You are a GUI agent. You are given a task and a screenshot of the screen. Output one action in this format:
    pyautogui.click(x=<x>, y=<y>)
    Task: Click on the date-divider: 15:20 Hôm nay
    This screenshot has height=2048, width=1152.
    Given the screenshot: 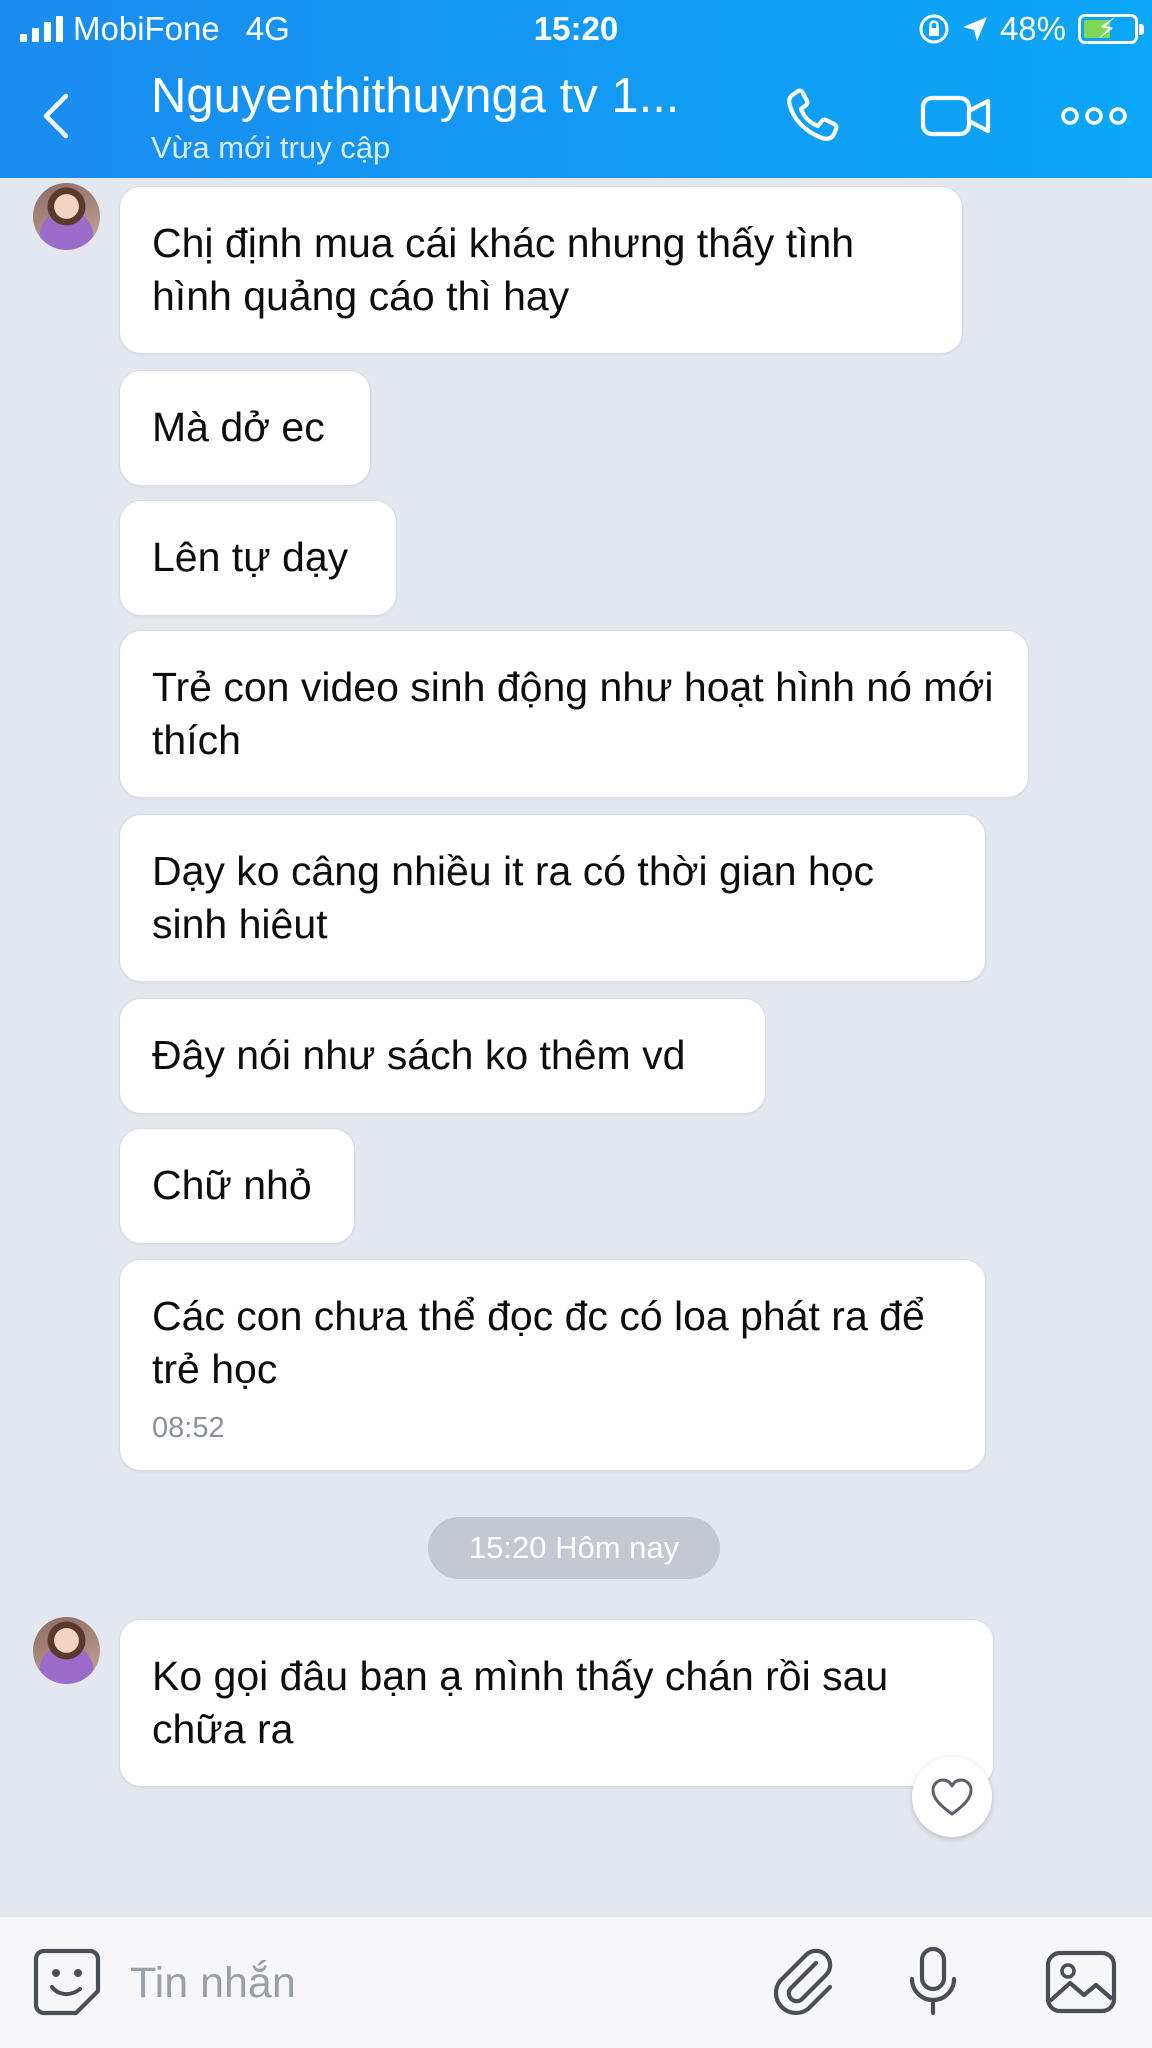 What is the action you would take?
    pyautogui.click(x=574, y=1548)
    